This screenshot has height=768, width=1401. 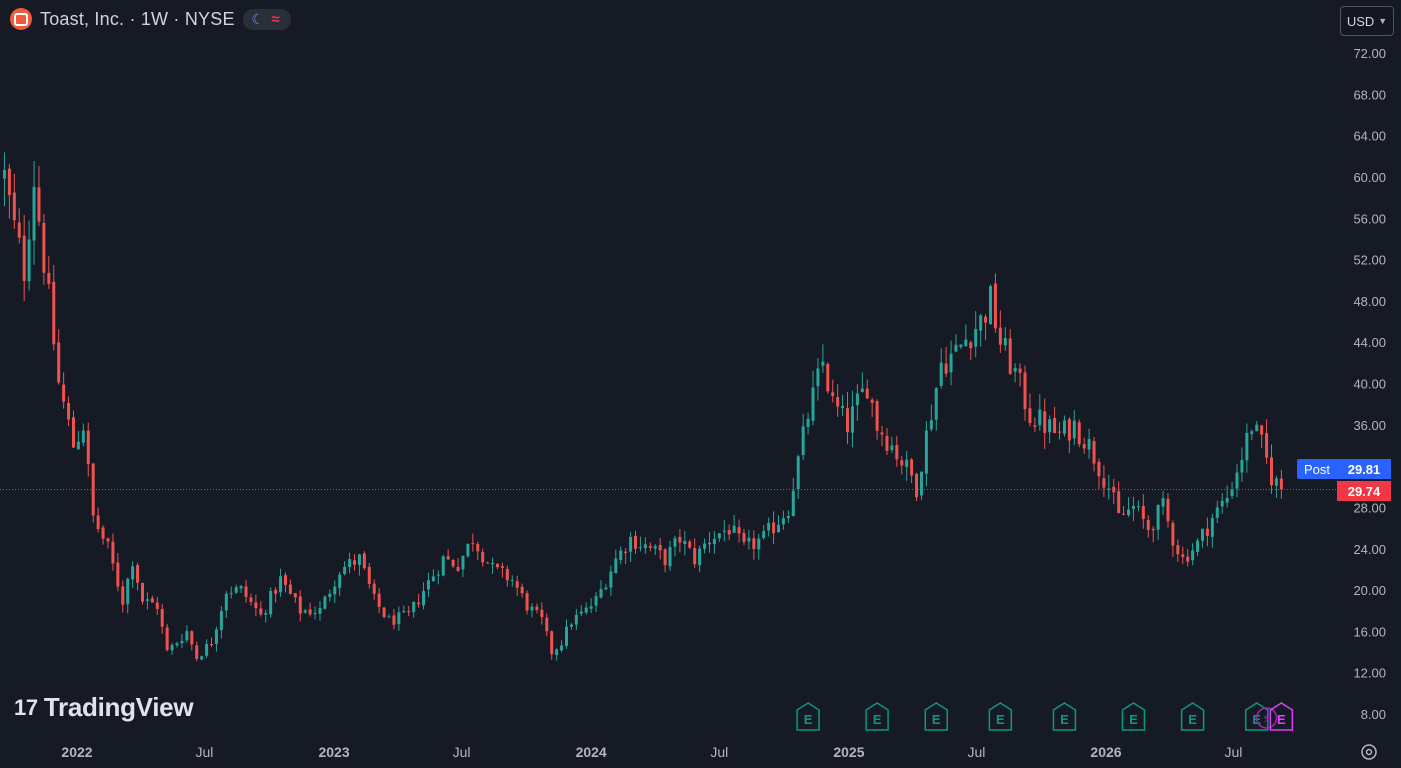 What do you see at coordinates (1367, 21) in the screenshot?
I see `currency-select: USD ▼` at bounding box center [1367, 21].